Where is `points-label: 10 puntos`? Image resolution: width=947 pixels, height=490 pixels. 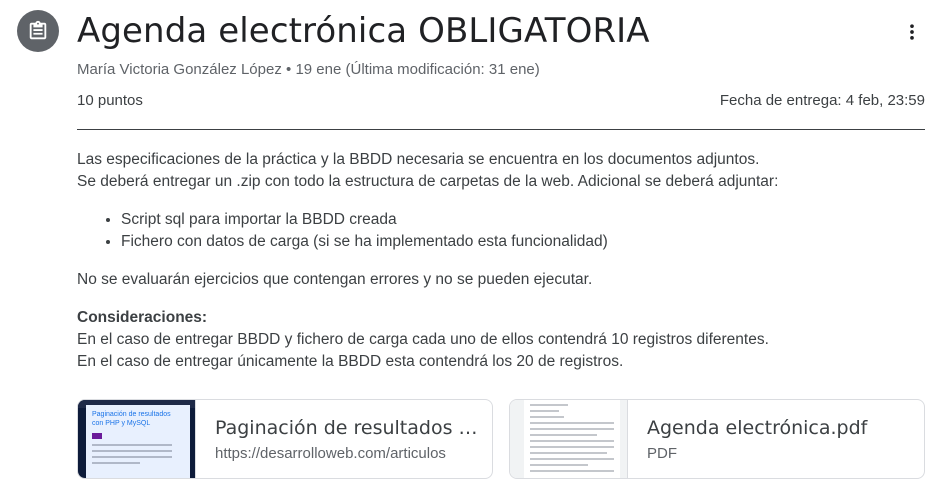
points-label: 10 puntos is located at coordinates (110, 100).